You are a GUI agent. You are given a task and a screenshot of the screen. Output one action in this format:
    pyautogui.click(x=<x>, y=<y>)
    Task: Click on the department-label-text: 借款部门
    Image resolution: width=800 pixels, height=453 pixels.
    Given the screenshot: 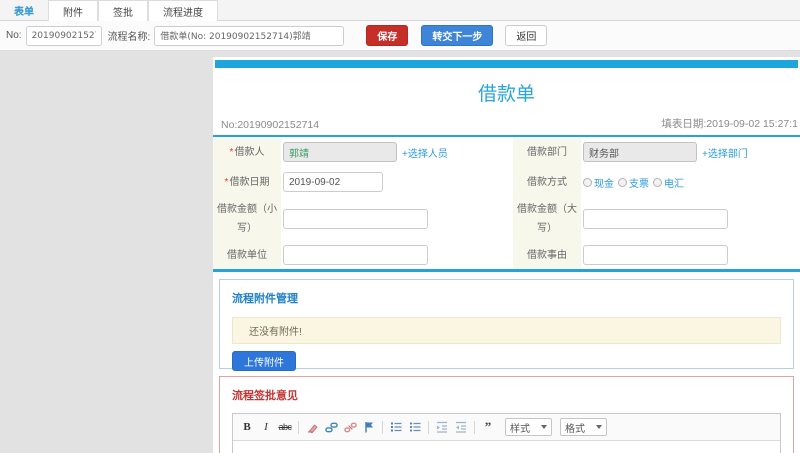 What is the action you would take?
    pyautogui.click(x=547, y=152)
    